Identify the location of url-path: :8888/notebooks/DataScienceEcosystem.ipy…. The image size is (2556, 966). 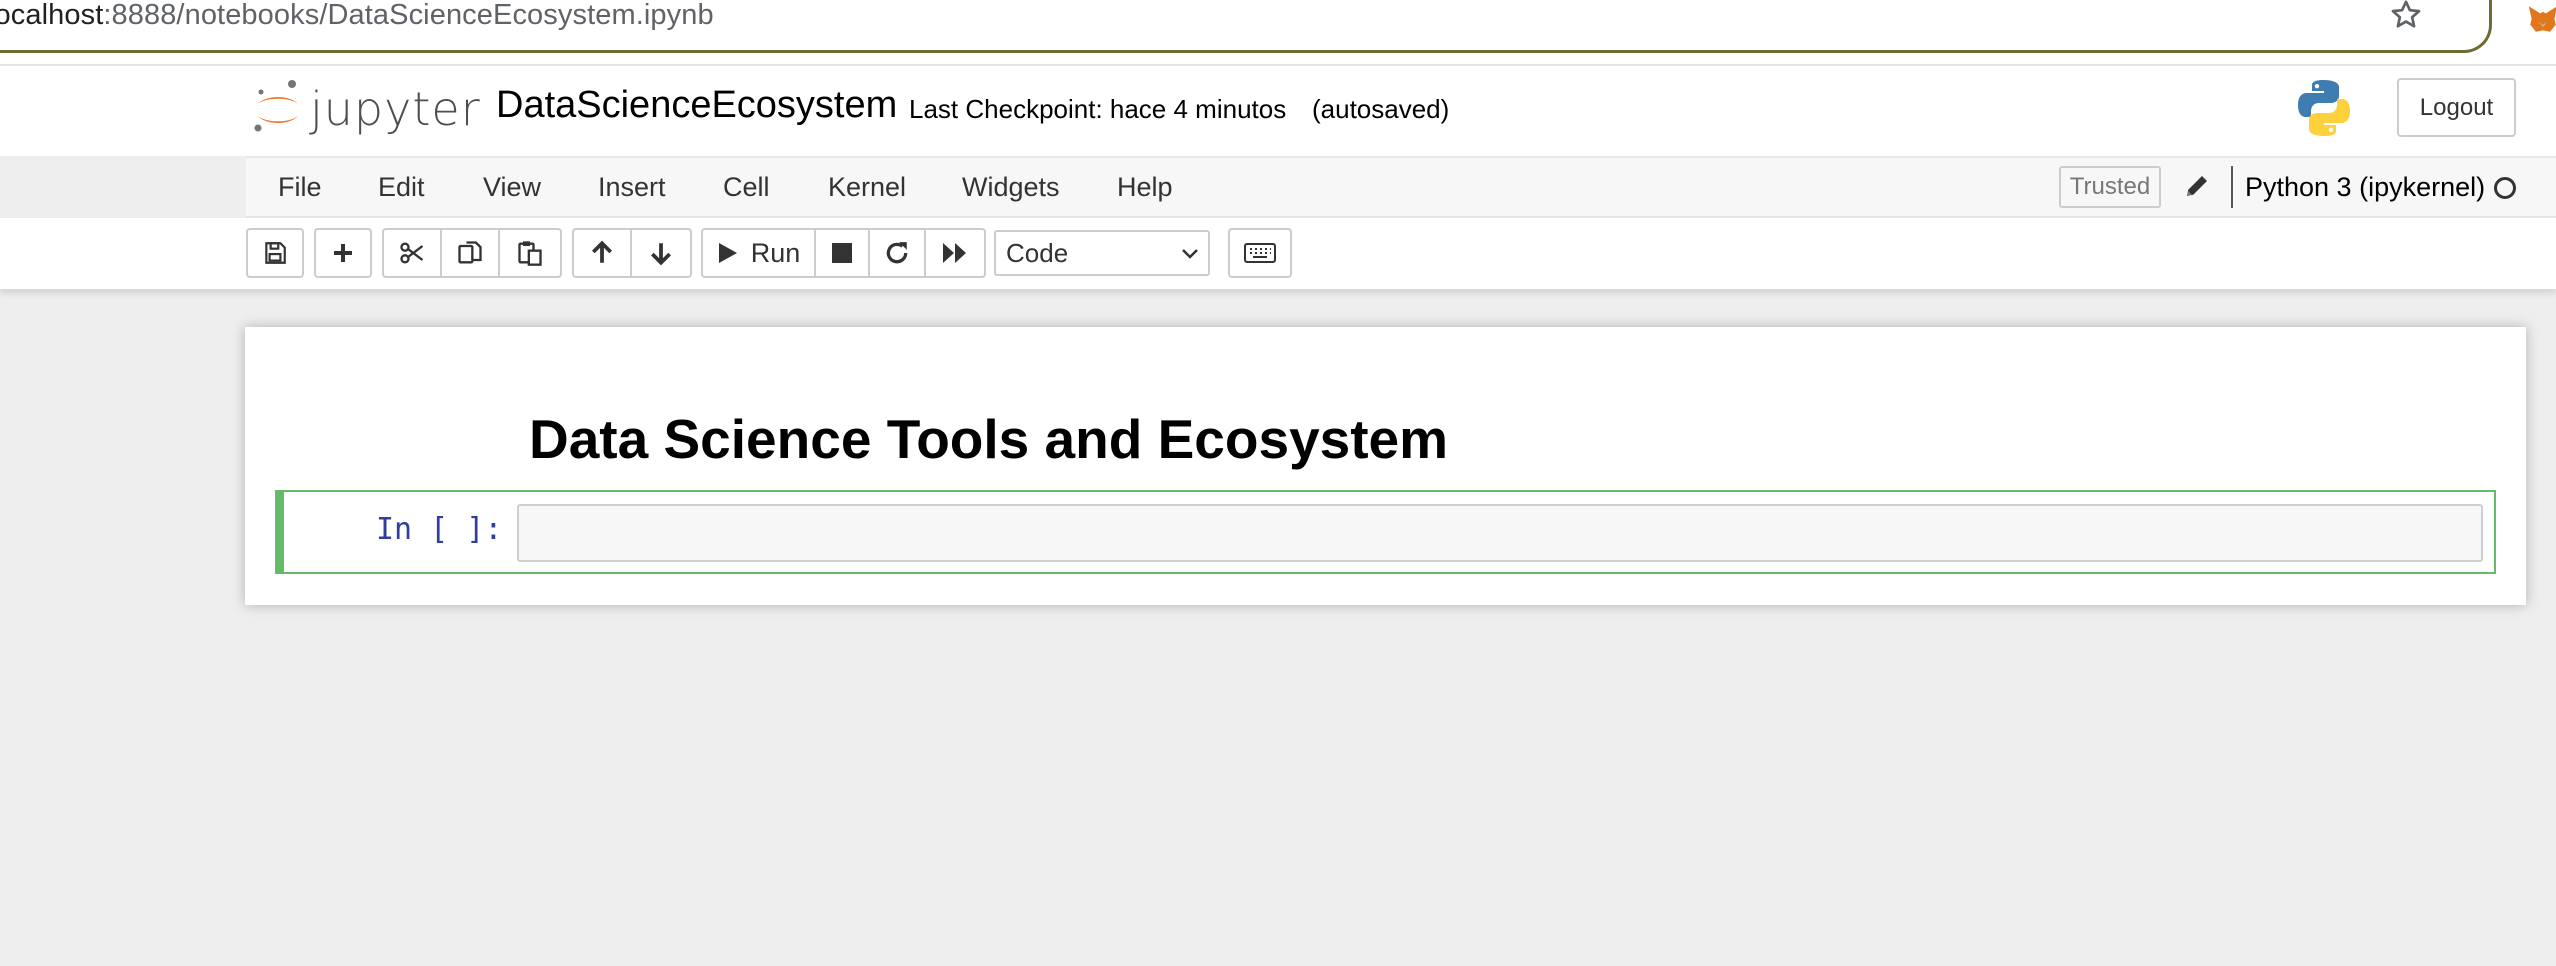
(408, 15).